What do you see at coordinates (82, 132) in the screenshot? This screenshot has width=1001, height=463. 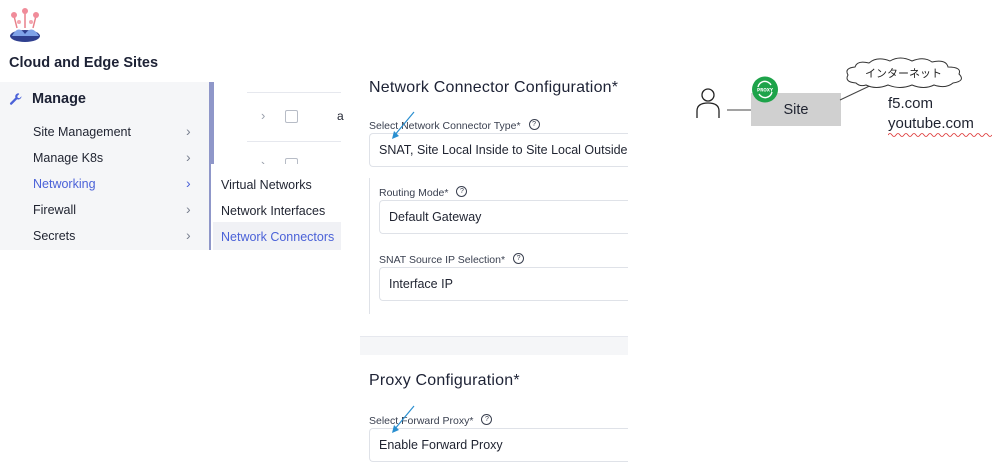 I see `sidebar-item-label: Site Management` at bounding box center [82, 132].